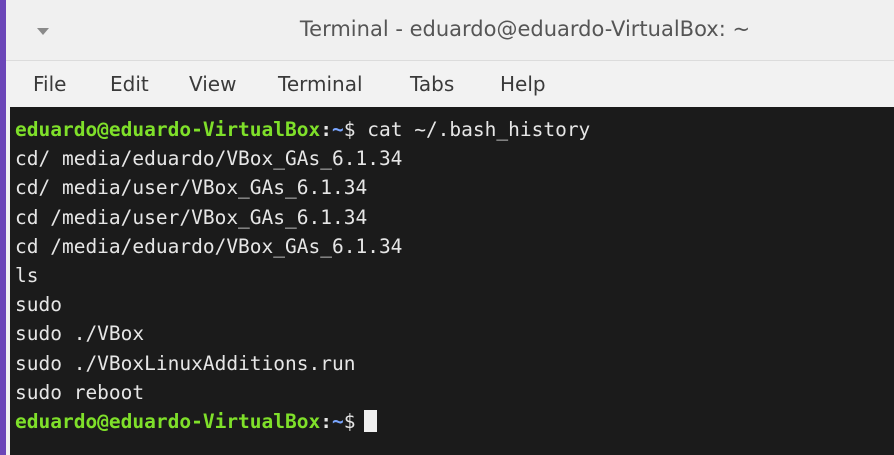  Describe the element at coordinates (80, 334) in the screenshot. I see `output-line: sudo ./VBox` at that location.